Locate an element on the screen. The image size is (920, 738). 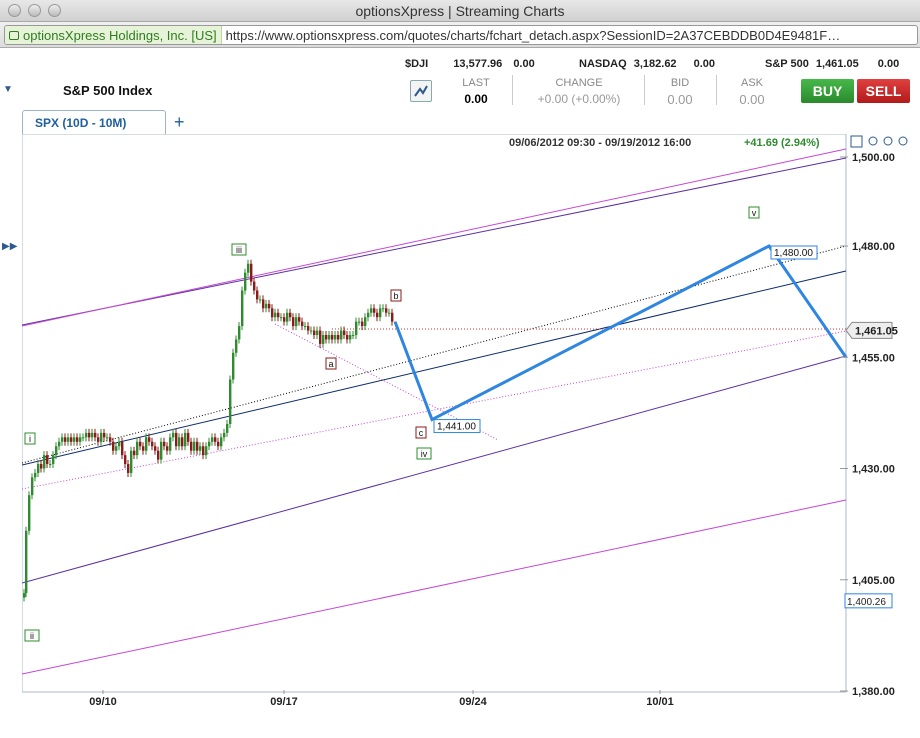
lock-icon is located at coordinates (14, 35).